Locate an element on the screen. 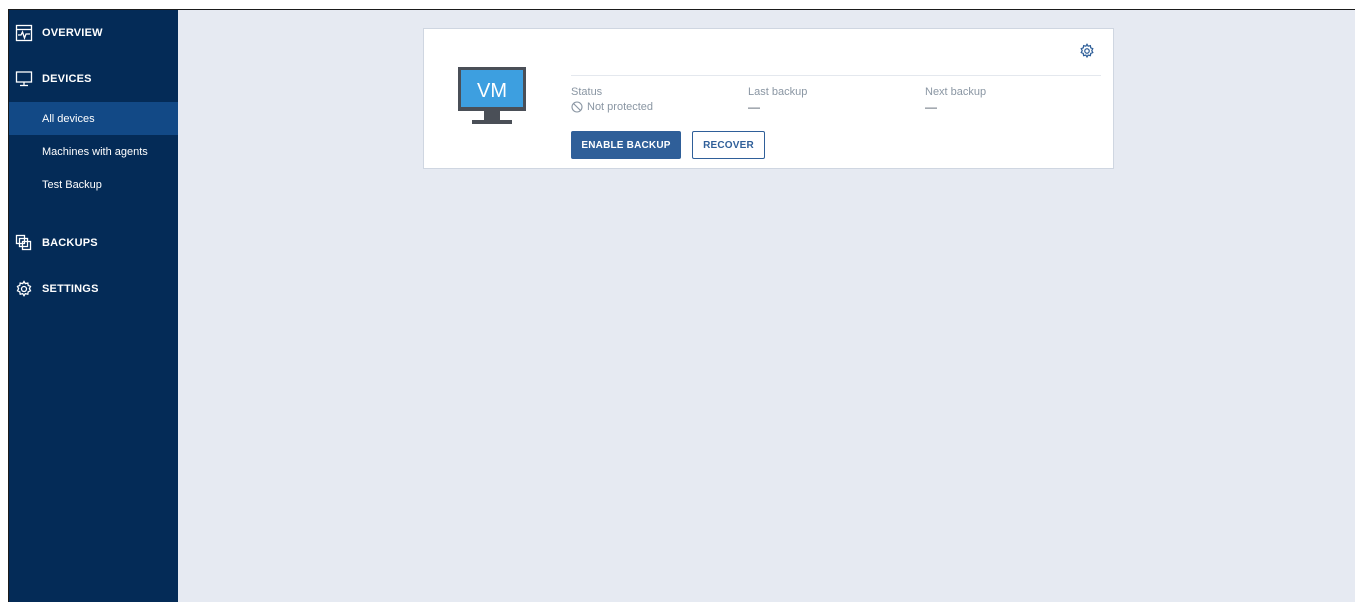 Image resolution: width=1355 pixels, height=602 pixels. dashboard-icon is located at coordinates (24, 33).